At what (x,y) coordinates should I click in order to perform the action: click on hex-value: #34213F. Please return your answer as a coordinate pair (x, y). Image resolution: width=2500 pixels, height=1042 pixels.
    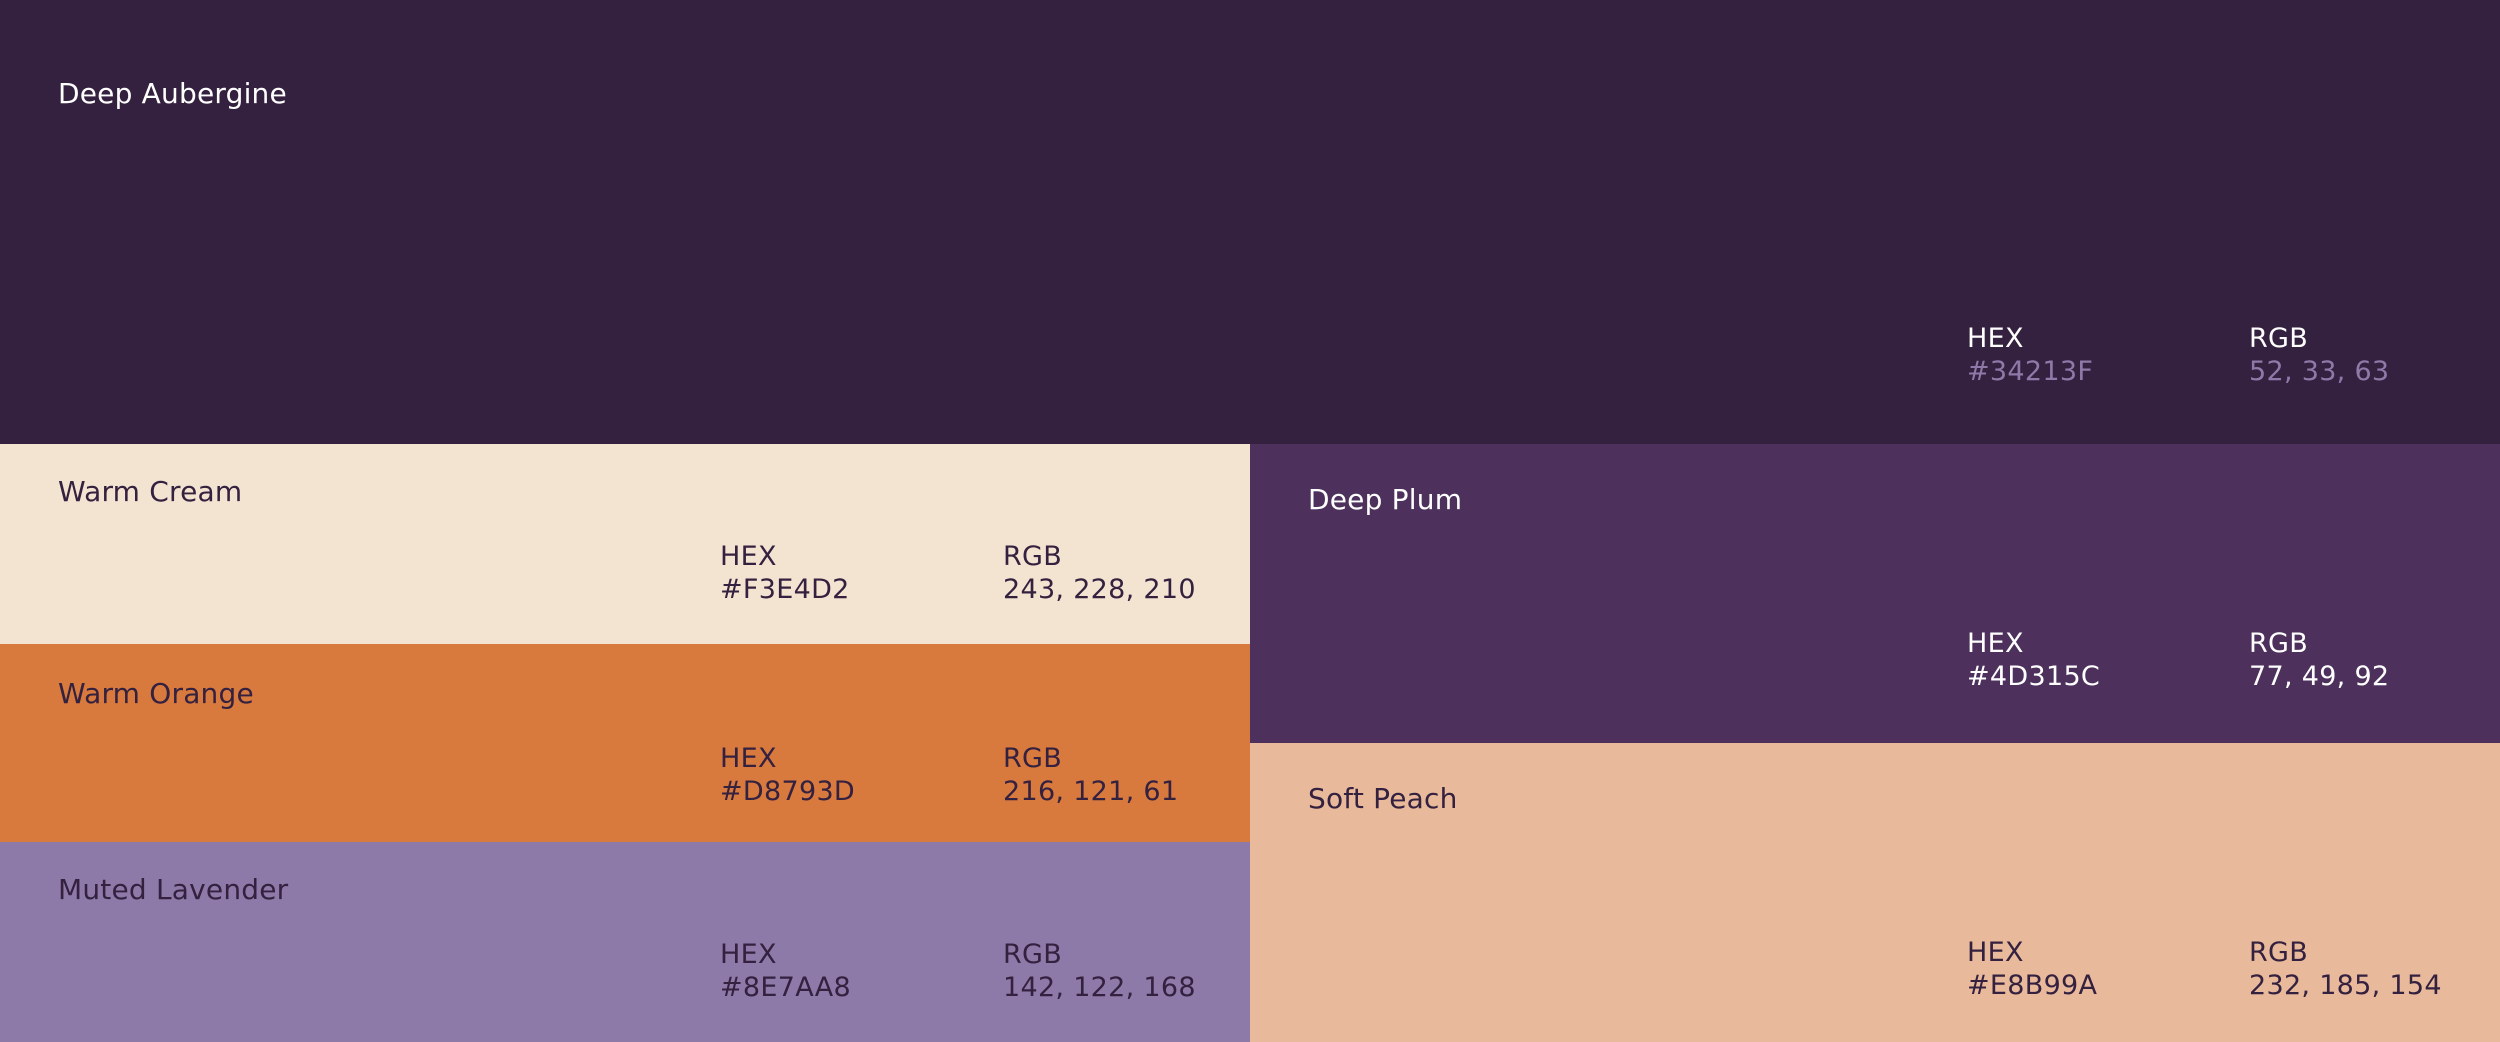
    Looking at the image, I should click on (2030, 371).